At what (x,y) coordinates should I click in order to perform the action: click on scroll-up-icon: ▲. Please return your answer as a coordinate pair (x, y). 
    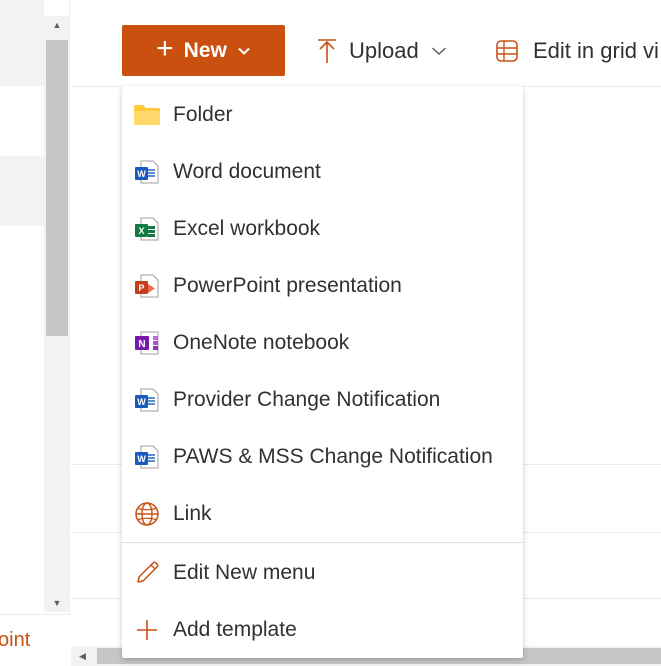
    Looking at the image, I should click on (57, 25).